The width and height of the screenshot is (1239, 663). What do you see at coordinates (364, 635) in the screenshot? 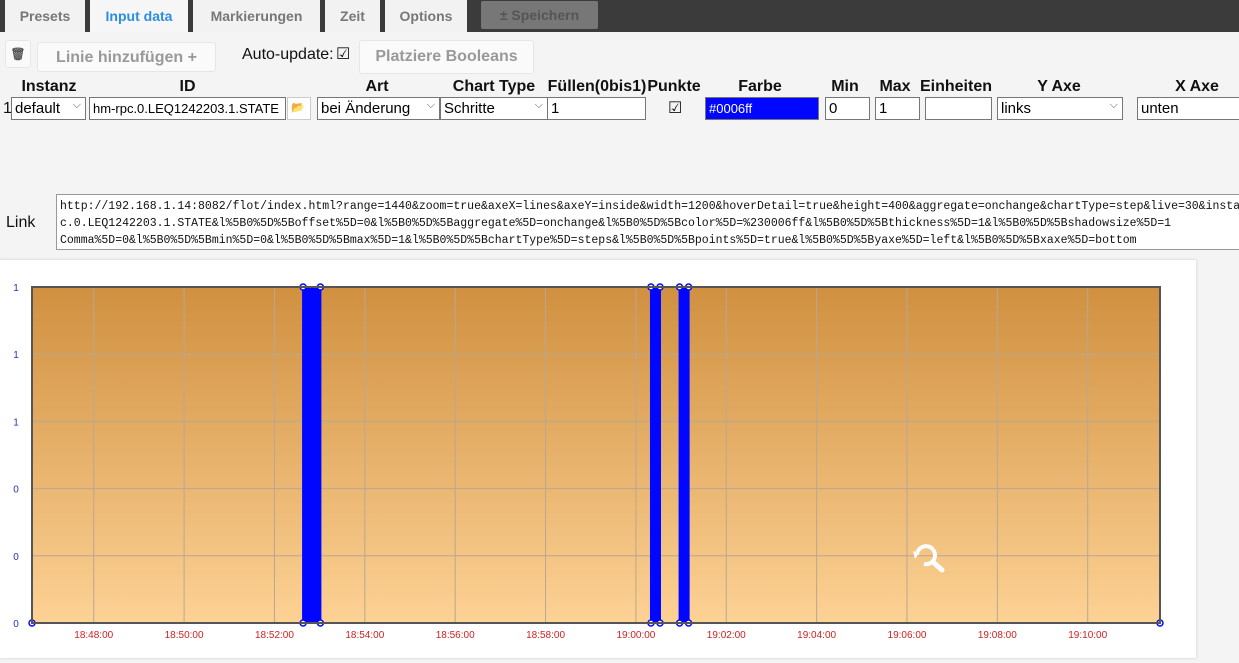
I see `x-tick-label: 18:54:00` at bounding box center [364, 635].